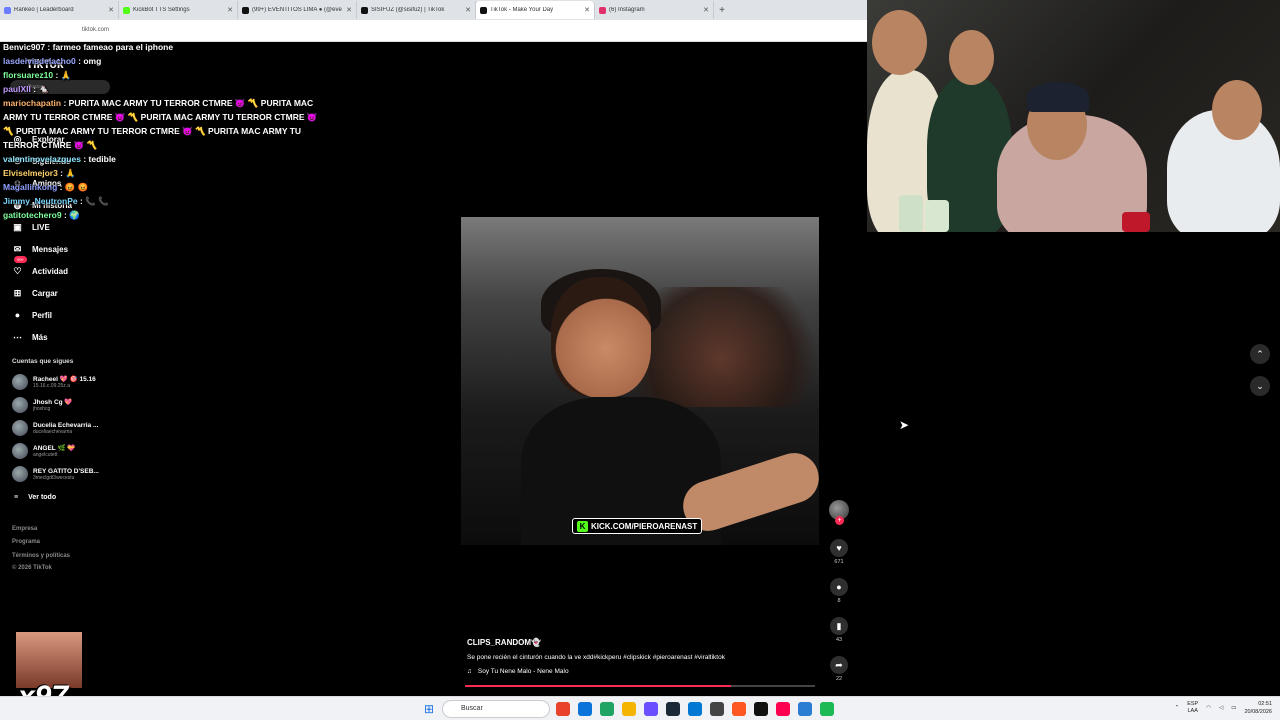 The height and width of the screenshot is (720, 1280). I want to click on tab-title: KickBot TTS Settings, so click(161, 10).